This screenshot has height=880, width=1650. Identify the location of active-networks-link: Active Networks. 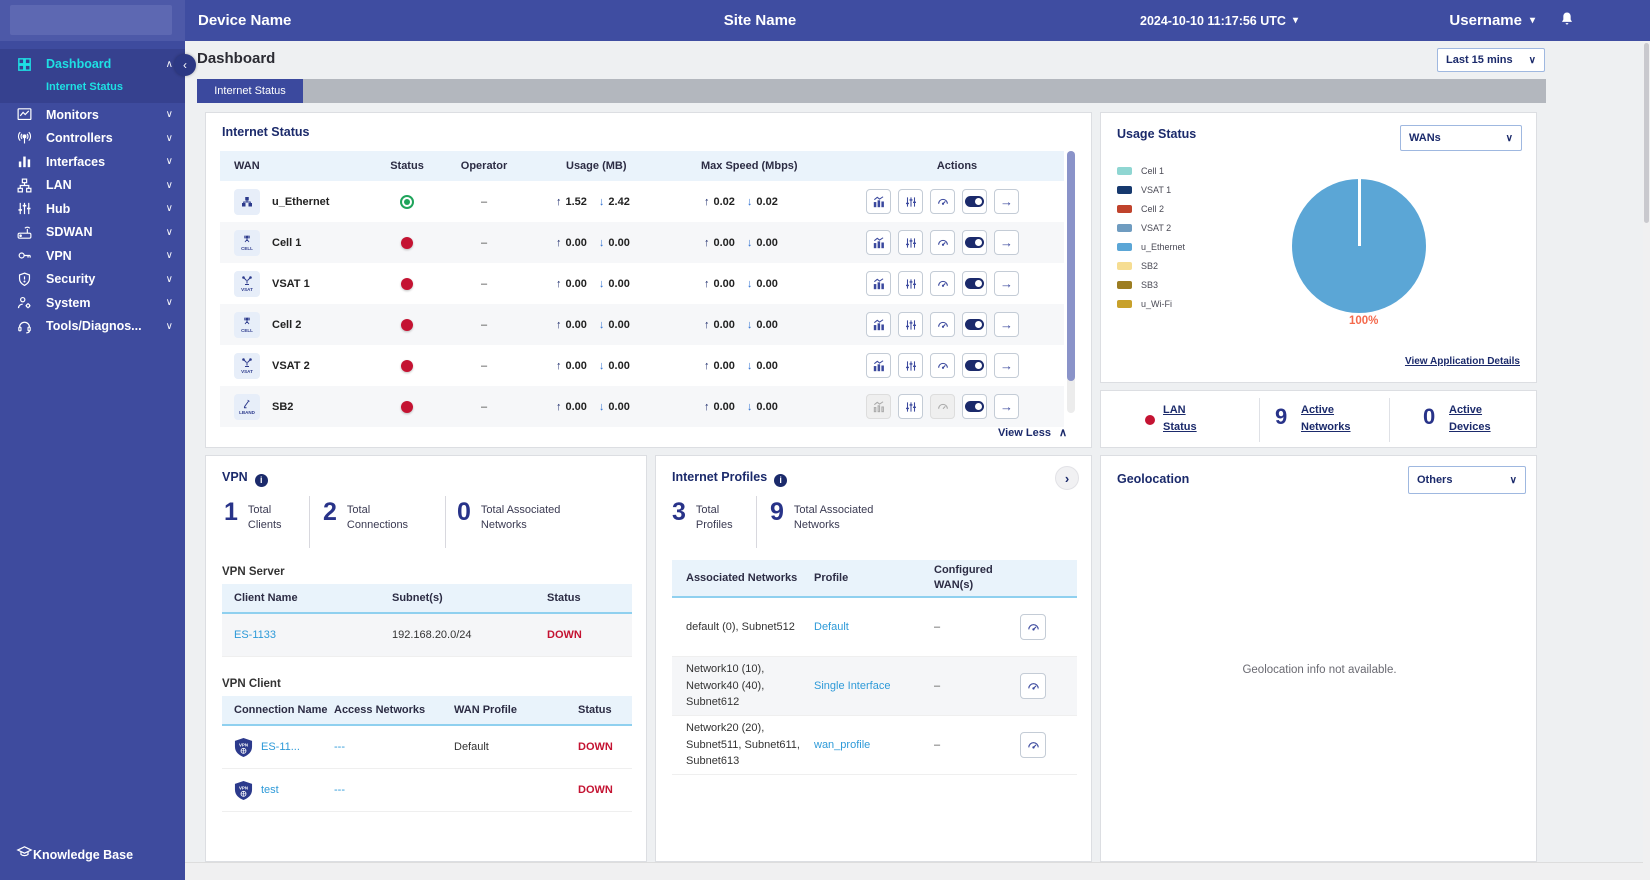
(1334, 419).